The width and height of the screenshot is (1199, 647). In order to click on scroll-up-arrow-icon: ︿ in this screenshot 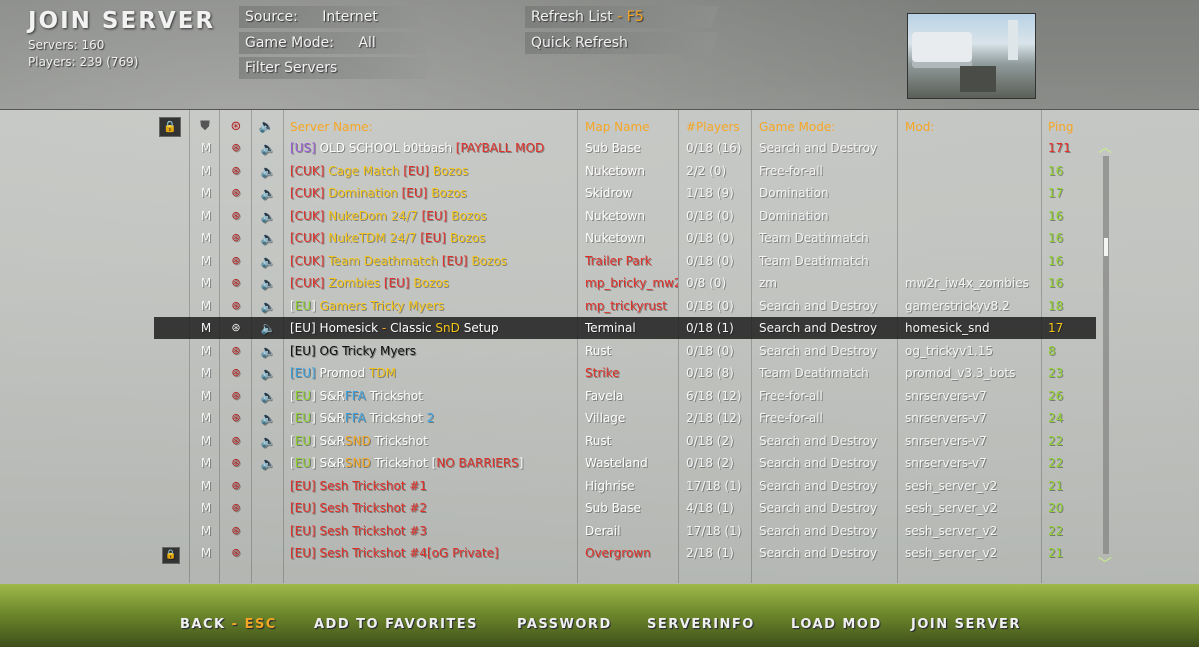, I will do `click(1105, 148)`.